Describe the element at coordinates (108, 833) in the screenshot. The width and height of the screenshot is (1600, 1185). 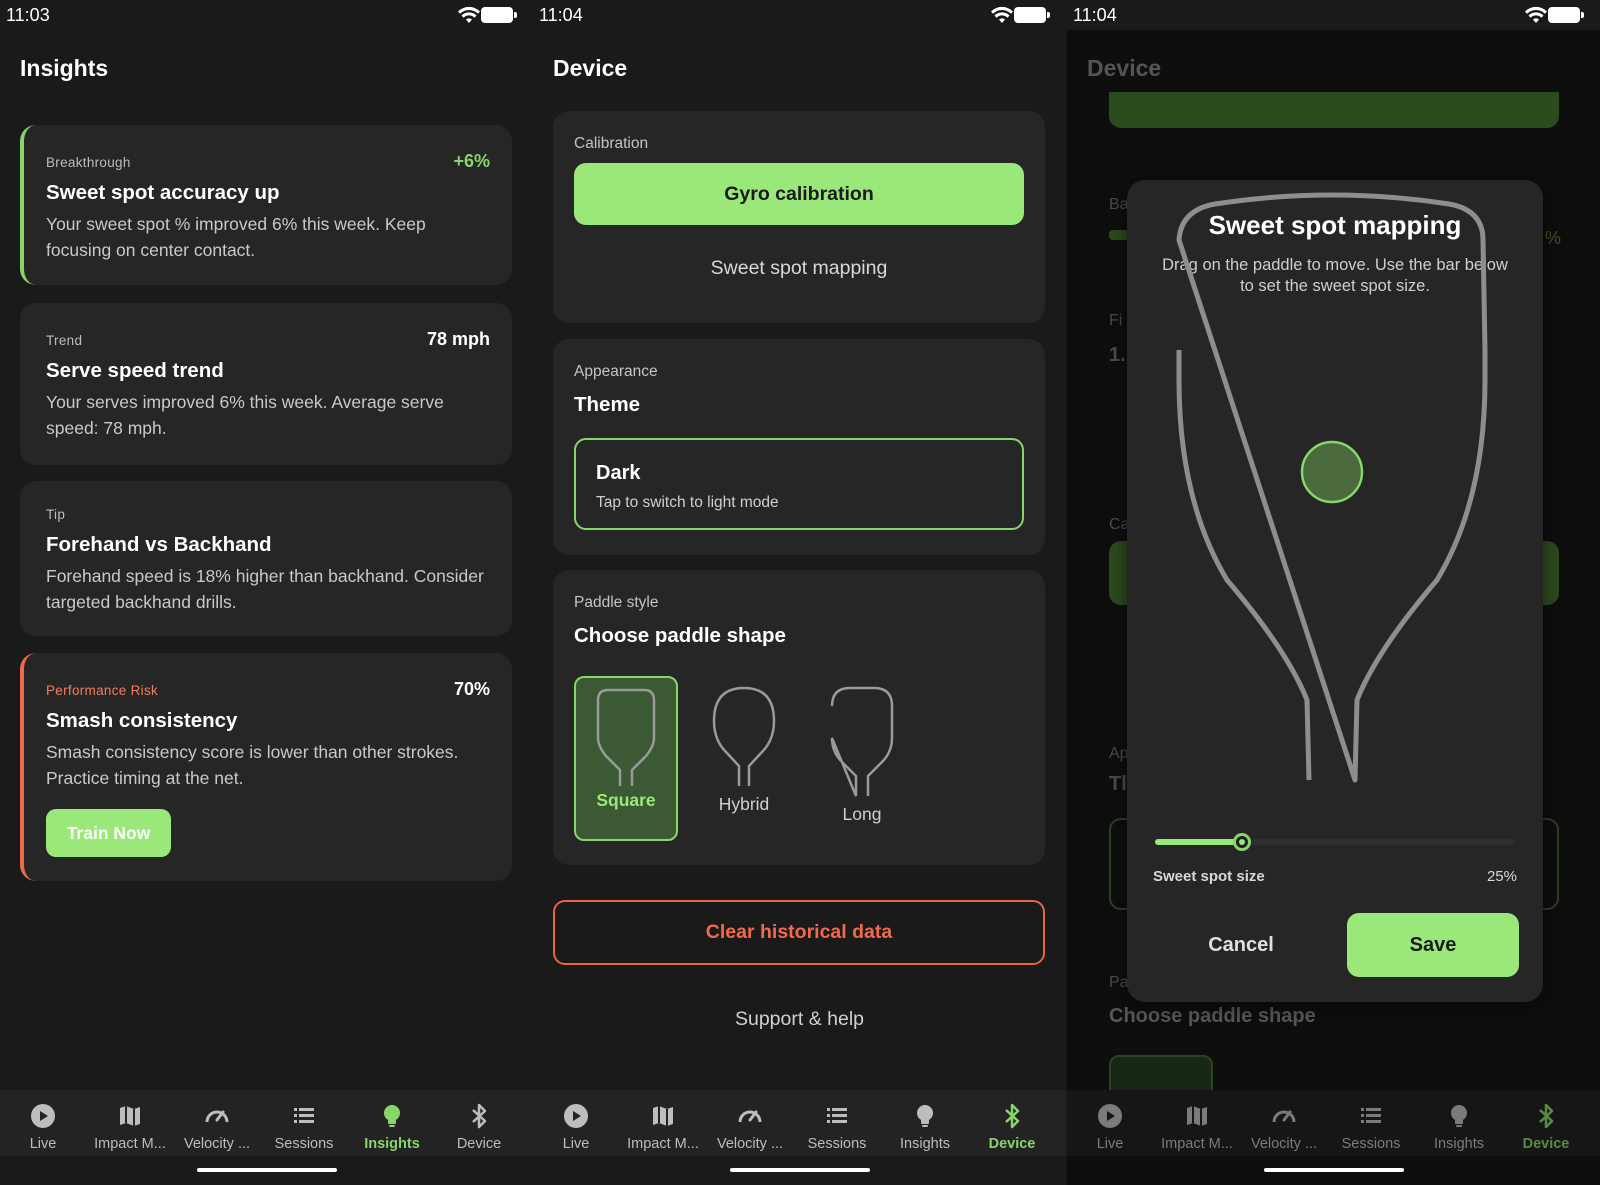
I see `train-now-button: Train Now` at that location.